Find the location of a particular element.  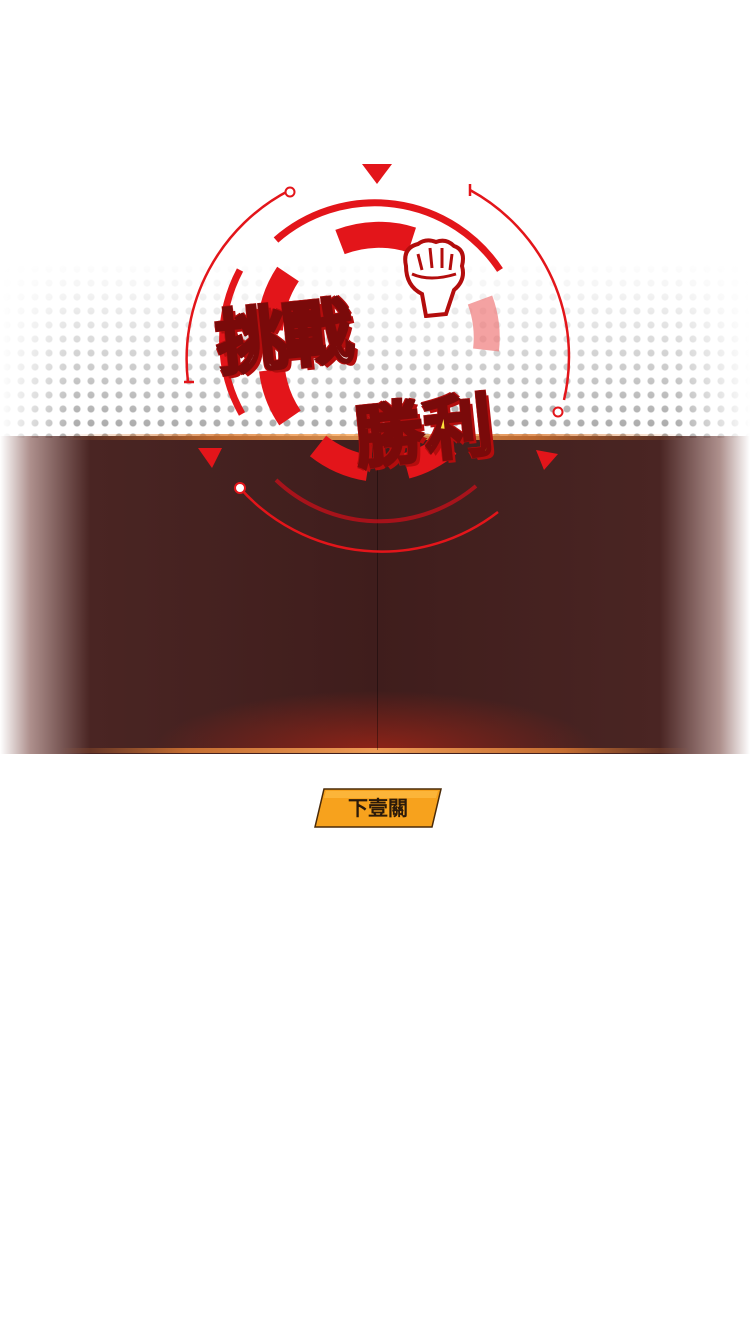

outer-arc-bottom-node is located at coordinates (240, 488).